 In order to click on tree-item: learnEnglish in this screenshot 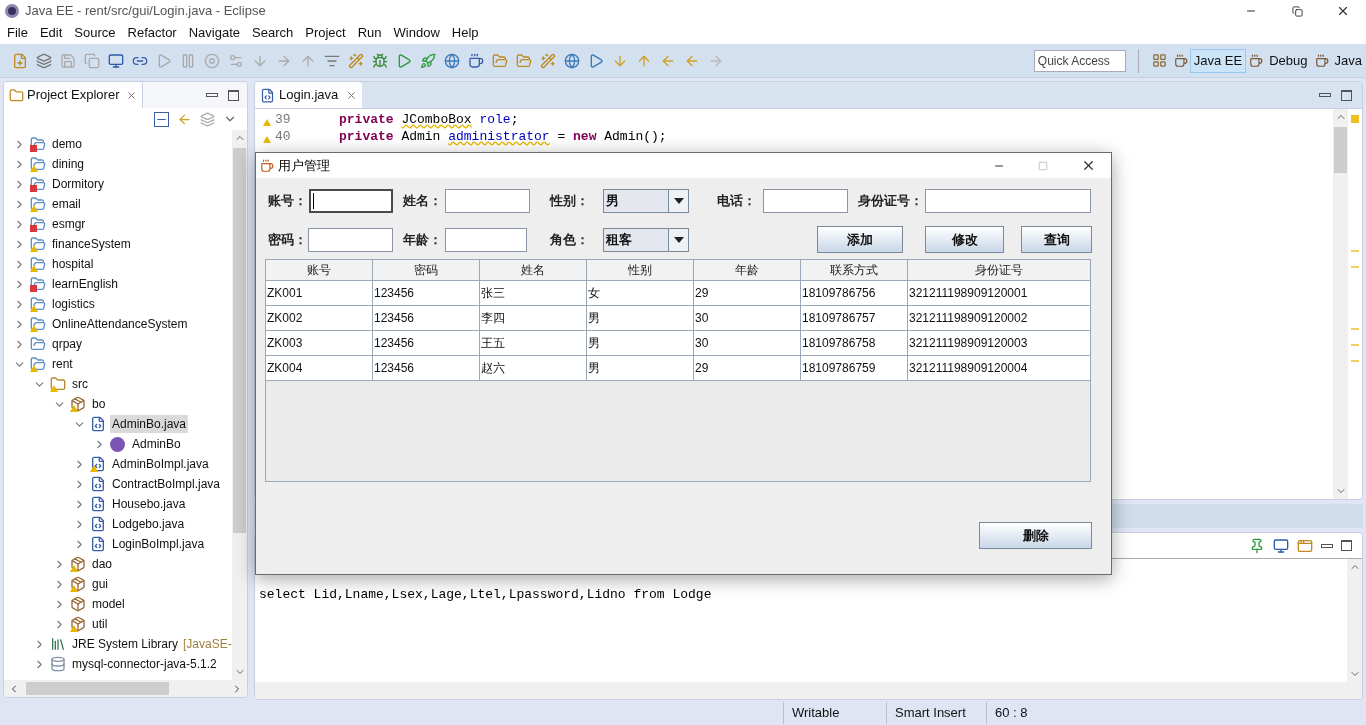, I will do `click(85, 284)`.